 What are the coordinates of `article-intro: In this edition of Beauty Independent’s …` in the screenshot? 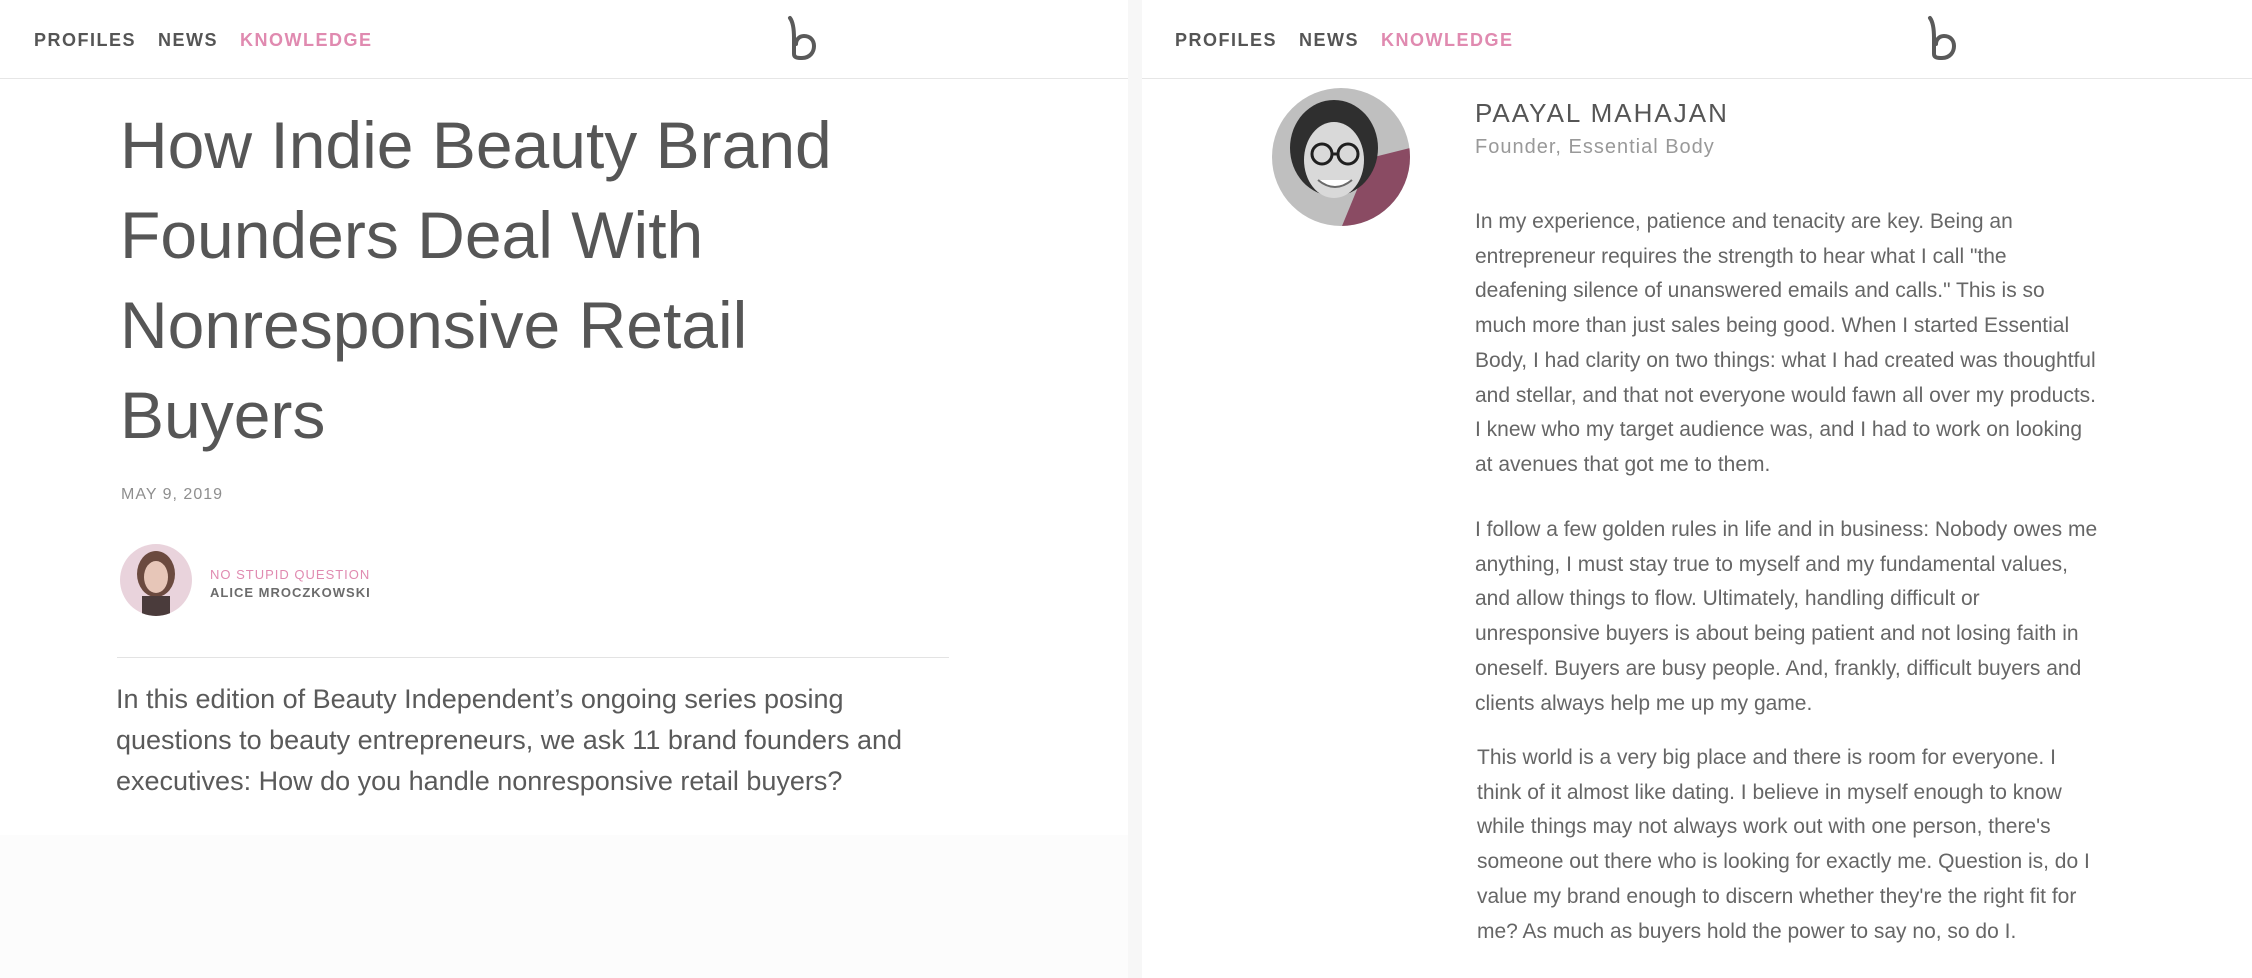 It's located at (509, 740).